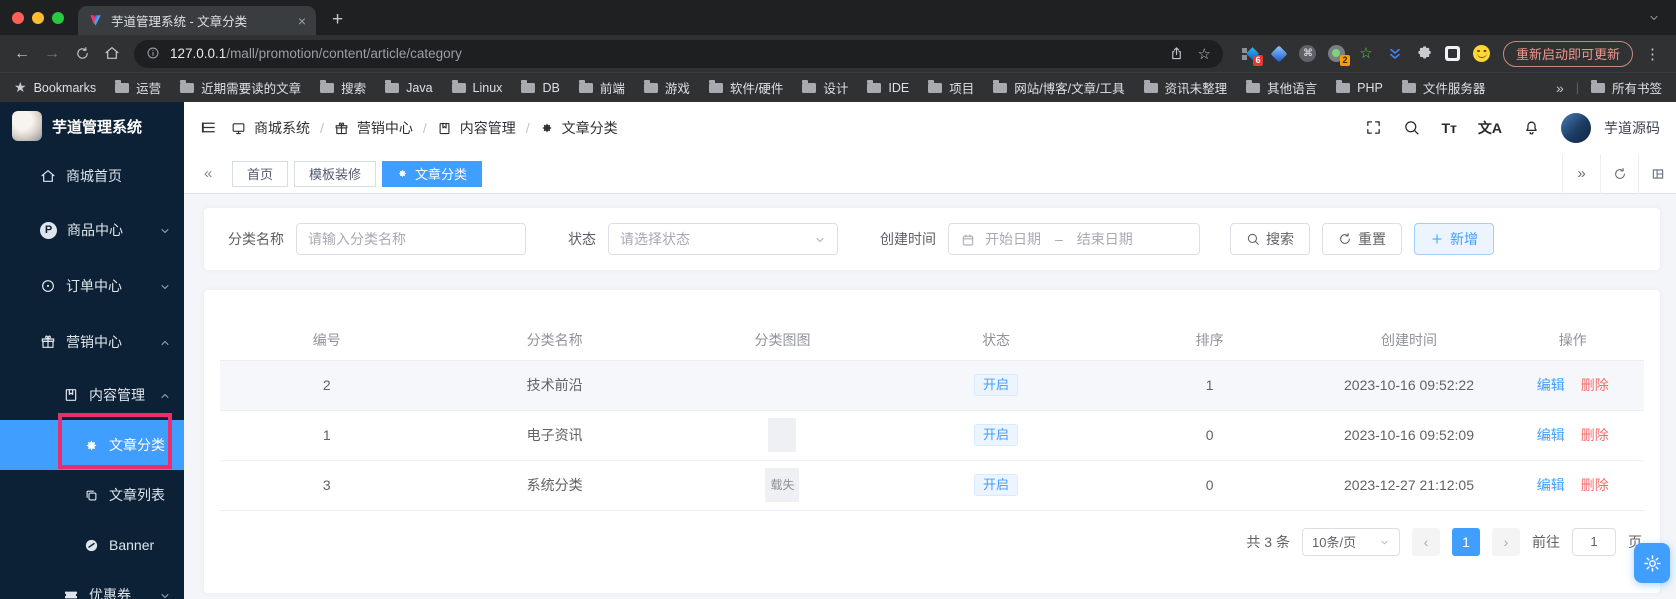 Image resolution: width=1676 pixels, height=599 pixels. I want to click on bell-icon, so click(1531, 128).